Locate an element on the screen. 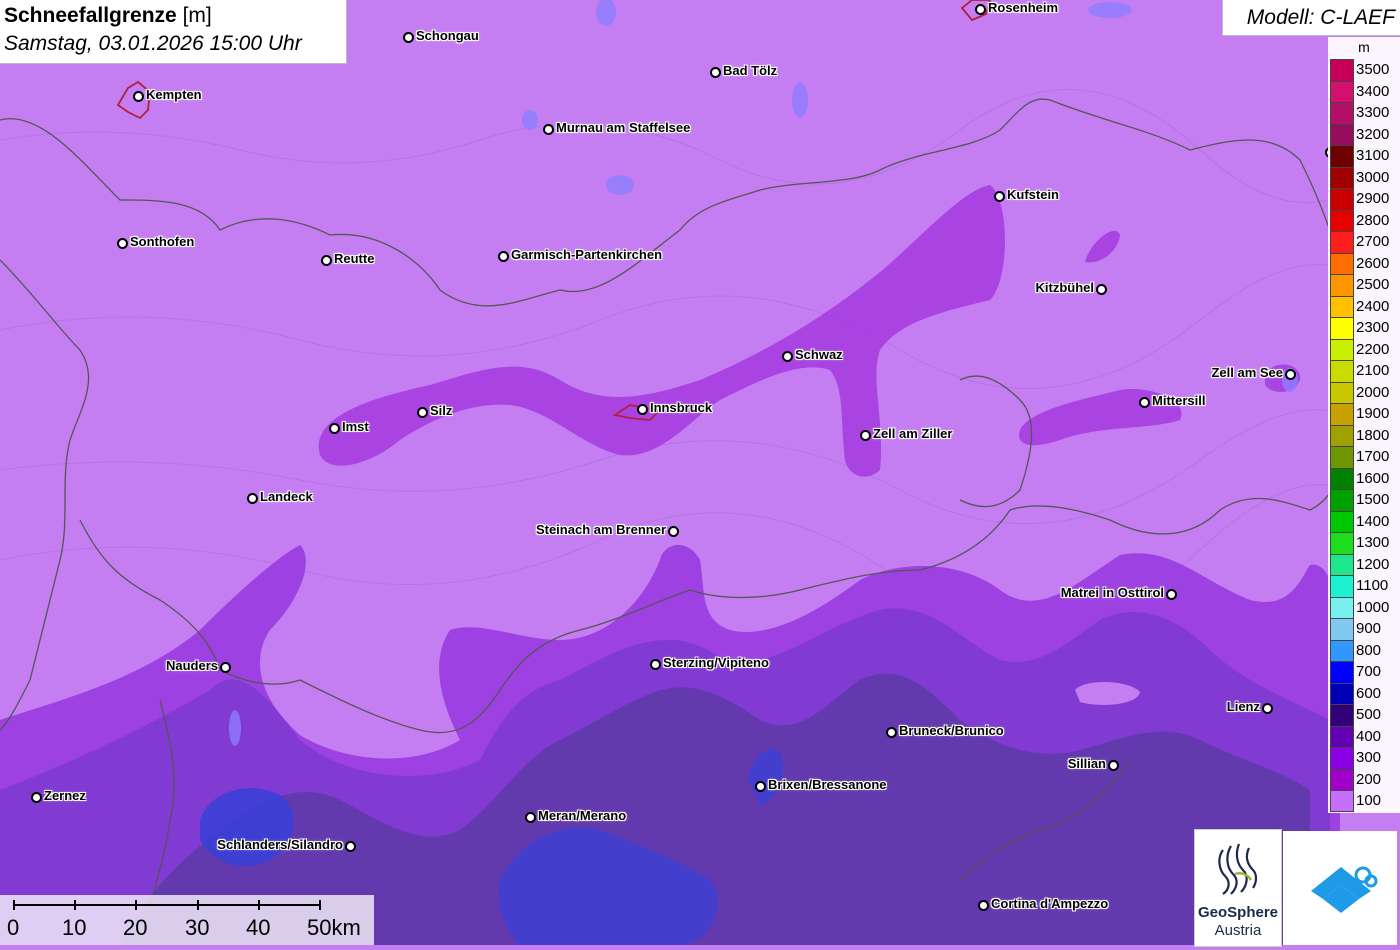 This screenshot has height=950, width=1400. map-title: Schneefallgrenze [m] is located at coordinates (108, 16).